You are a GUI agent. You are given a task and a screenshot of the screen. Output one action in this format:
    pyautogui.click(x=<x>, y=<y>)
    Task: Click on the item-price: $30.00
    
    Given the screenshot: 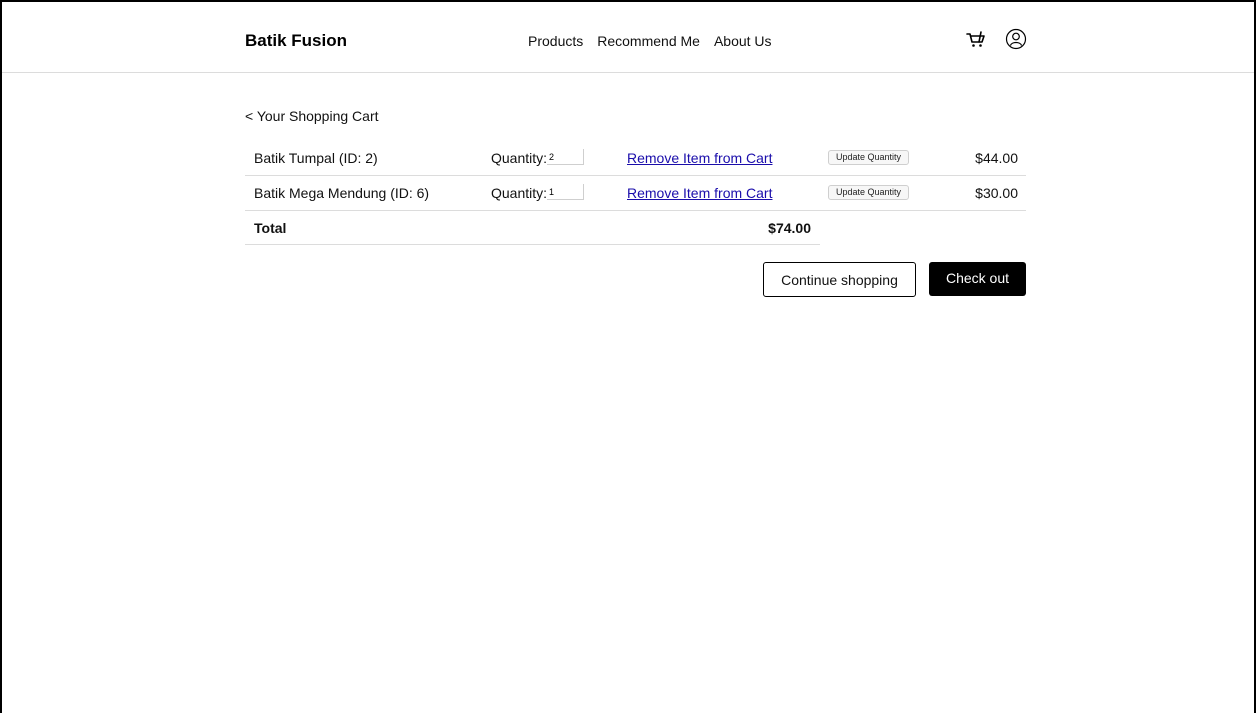 What is the action you would take?
    pyautogui.click(x=996, y=193)
    